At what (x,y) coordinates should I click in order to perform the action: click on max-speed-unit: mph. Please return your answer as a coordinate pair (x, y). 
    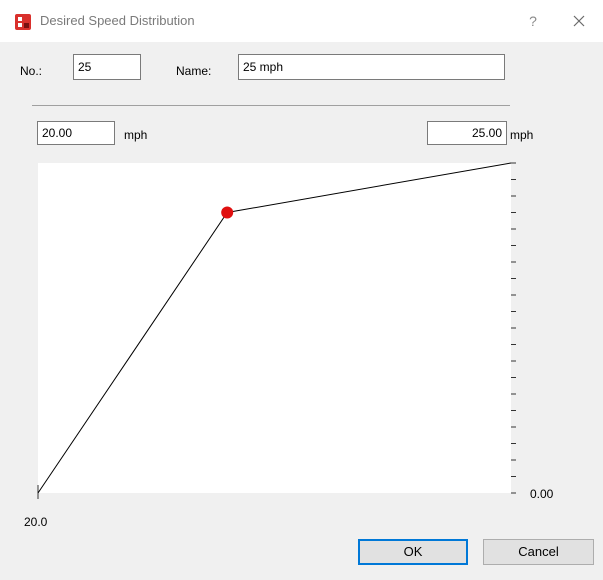
    Looking at the image, I should click on (522, 135).